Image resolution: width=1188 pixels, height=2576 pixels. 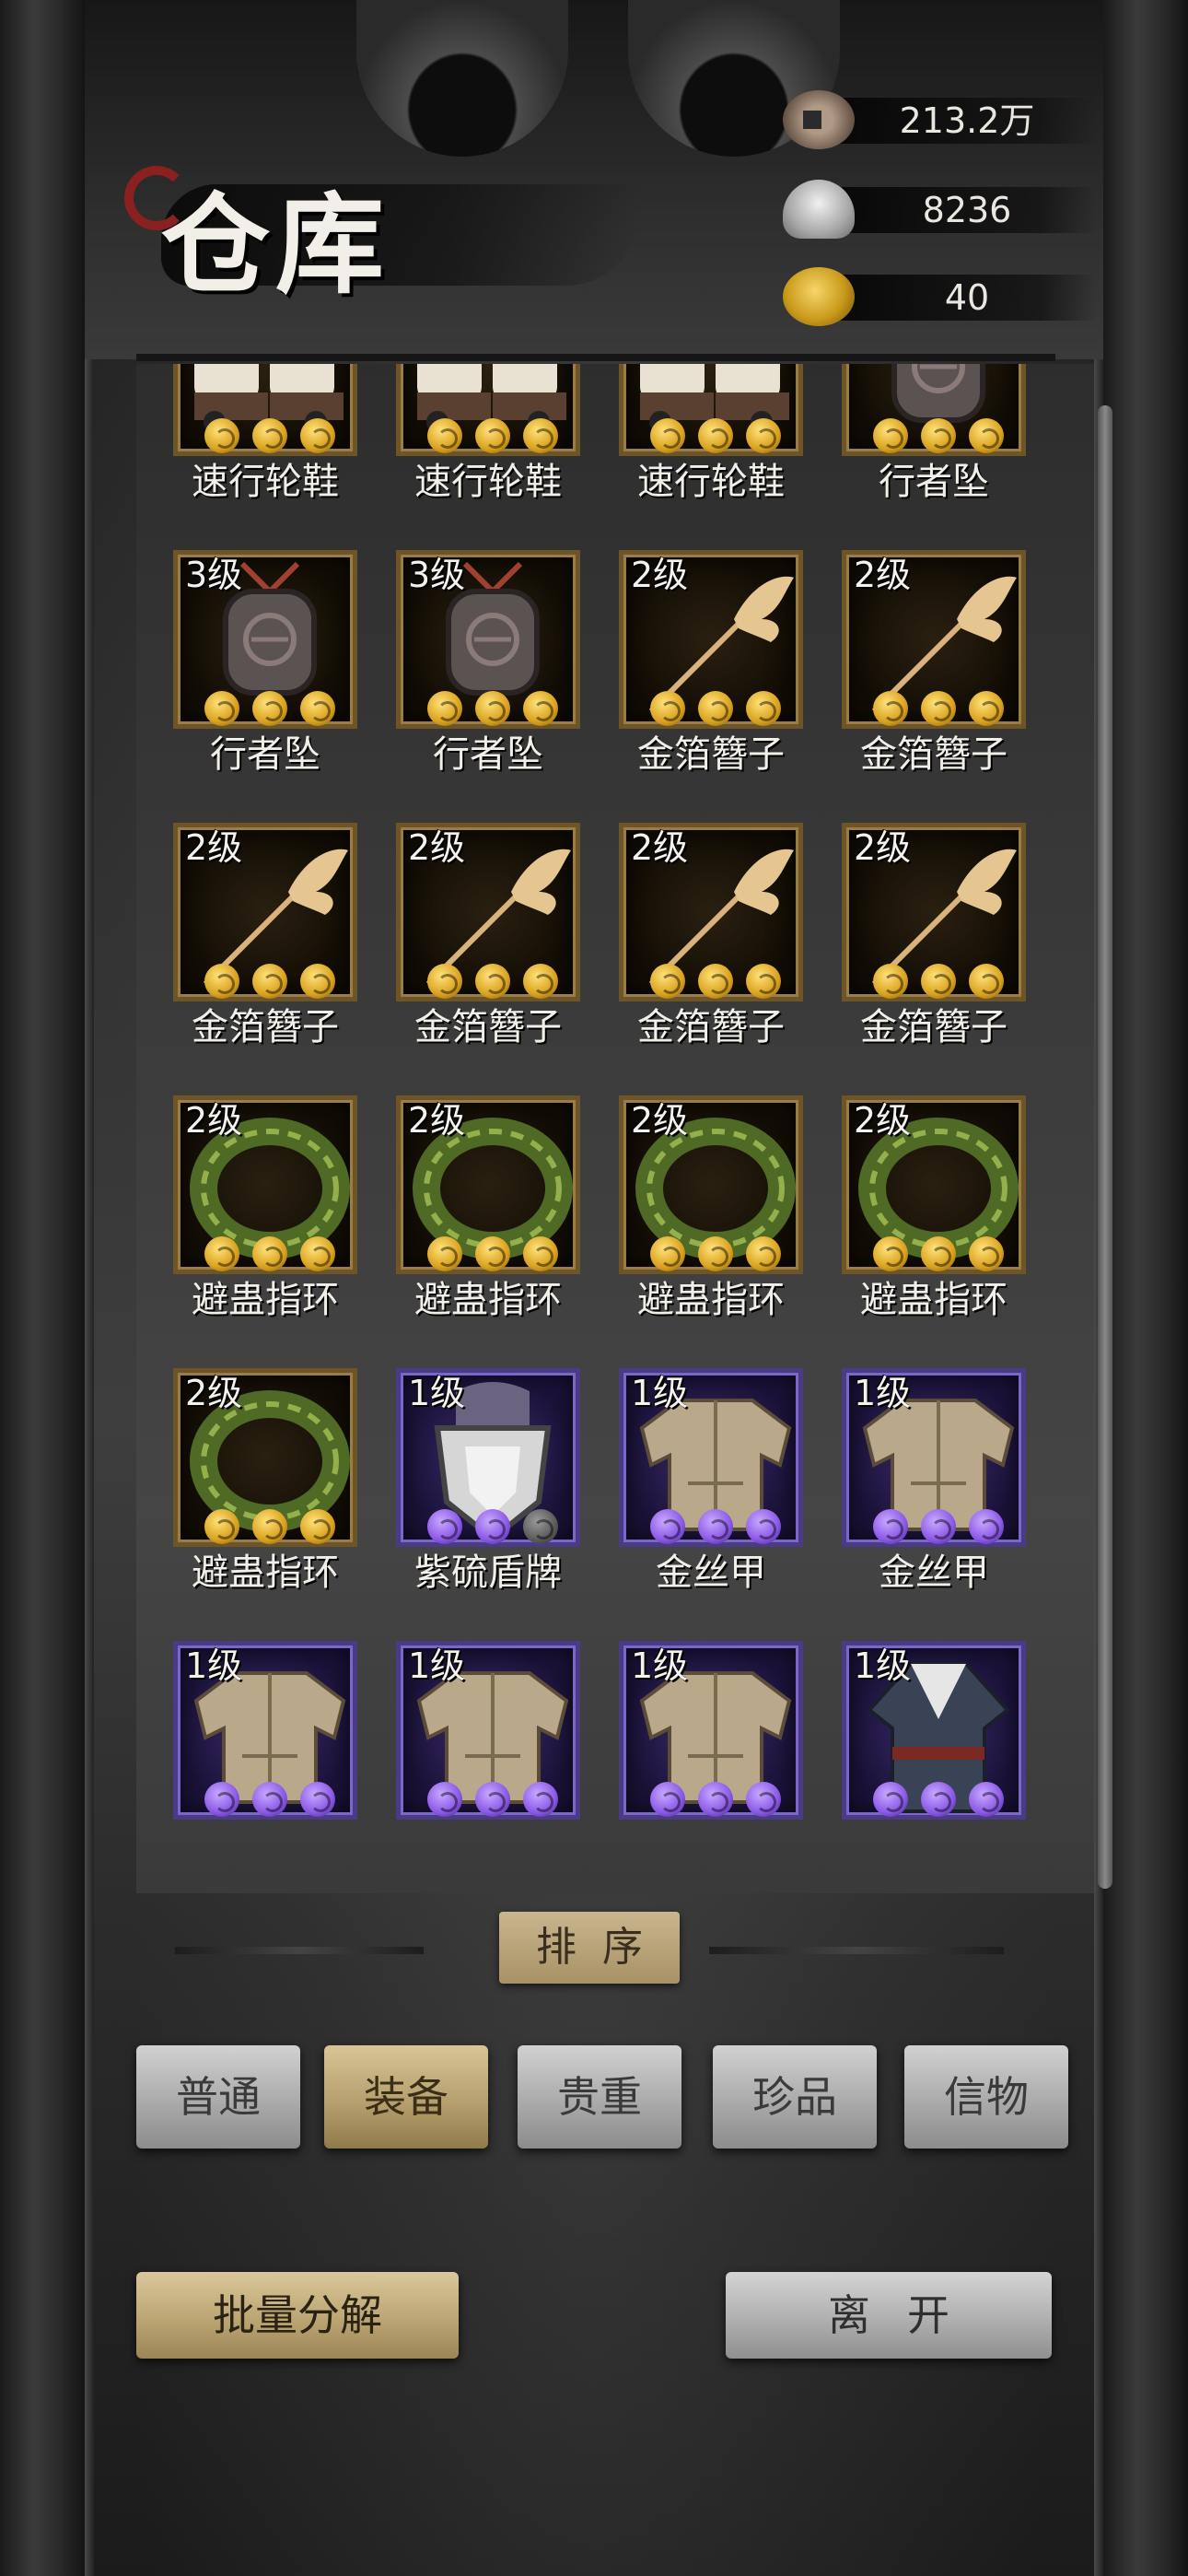 I want to click on item-level: 3级, so click(x=437, y=575).